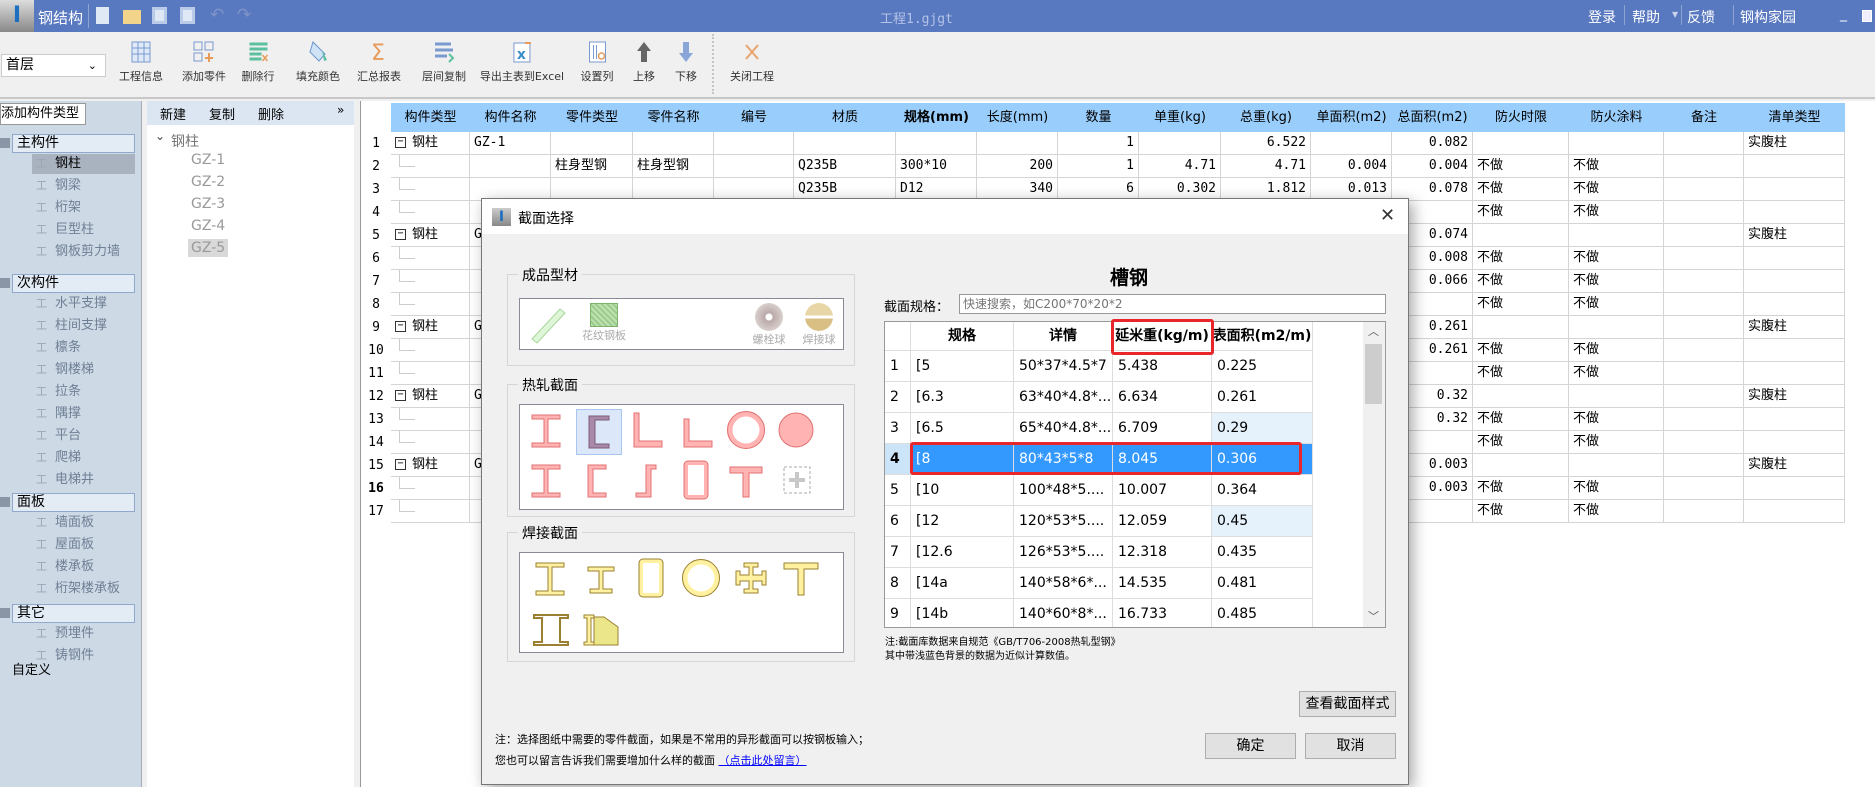 Image resolution: width=1875 pixels, height=787 pixels. Describe the element at coordinates (799, 432) in the screenshot. I see `round-bar-icon` at that location.